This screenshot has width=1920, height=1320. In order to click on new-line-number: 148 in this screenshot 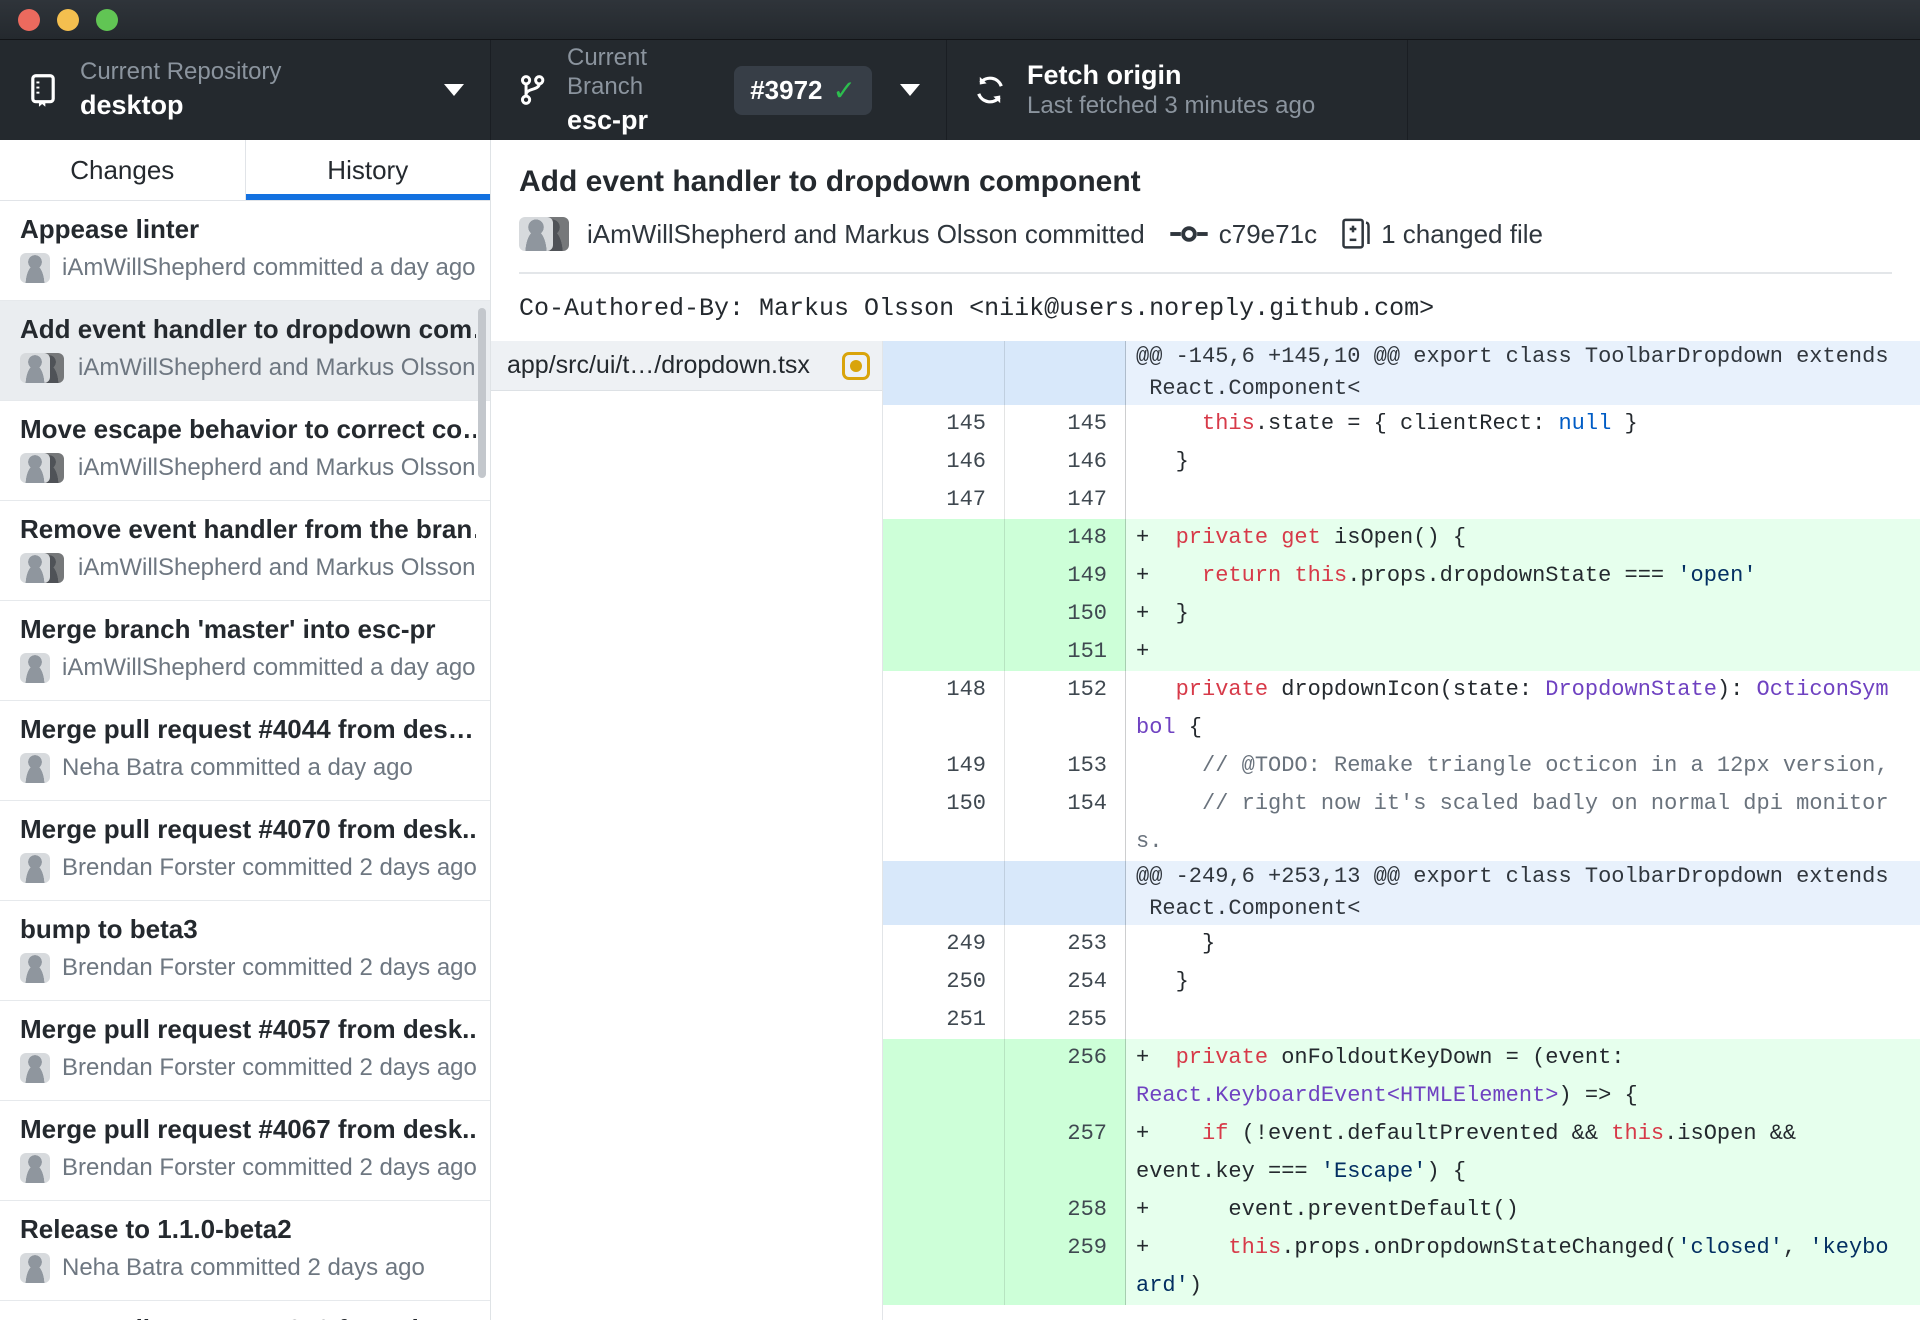, I will do `click(1065, 538)`.